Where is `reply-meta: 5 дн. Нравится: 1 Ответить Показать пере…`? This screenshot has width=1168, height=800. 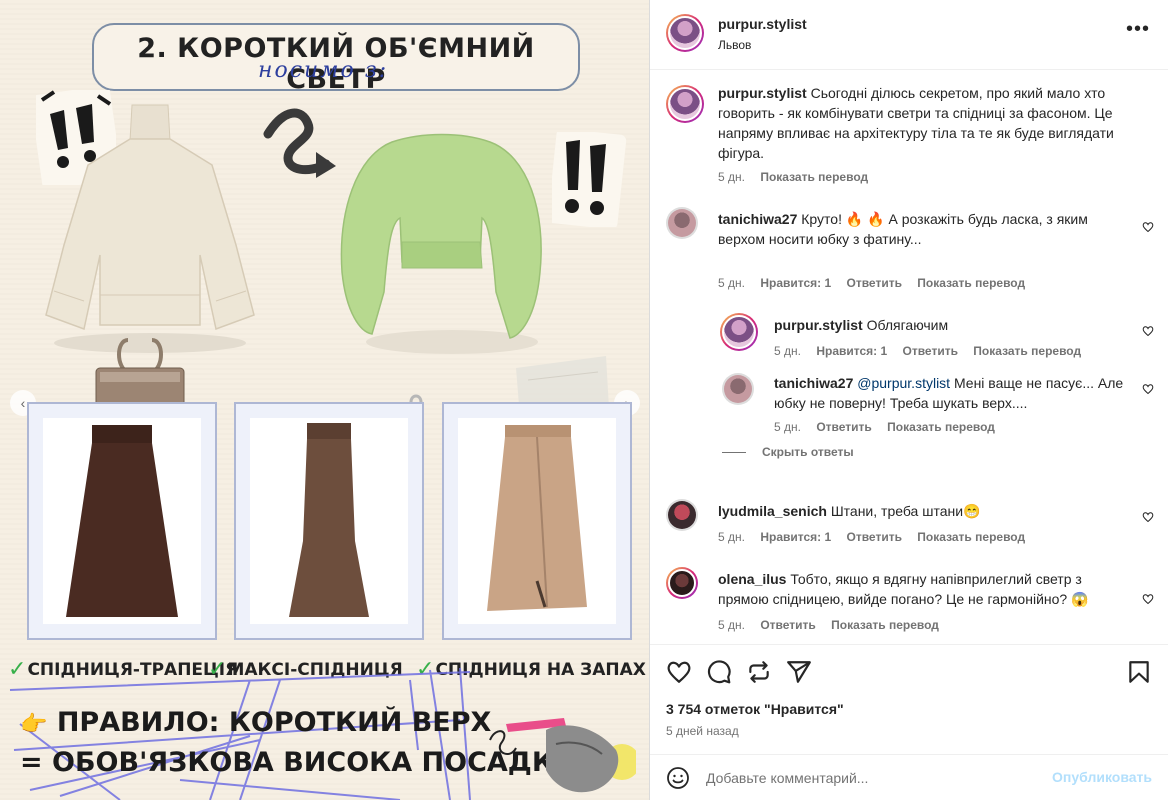
reply-meta: 5 дн. Нравится: 1 Ответить Показать пере… is located at coordinates (928, 351).